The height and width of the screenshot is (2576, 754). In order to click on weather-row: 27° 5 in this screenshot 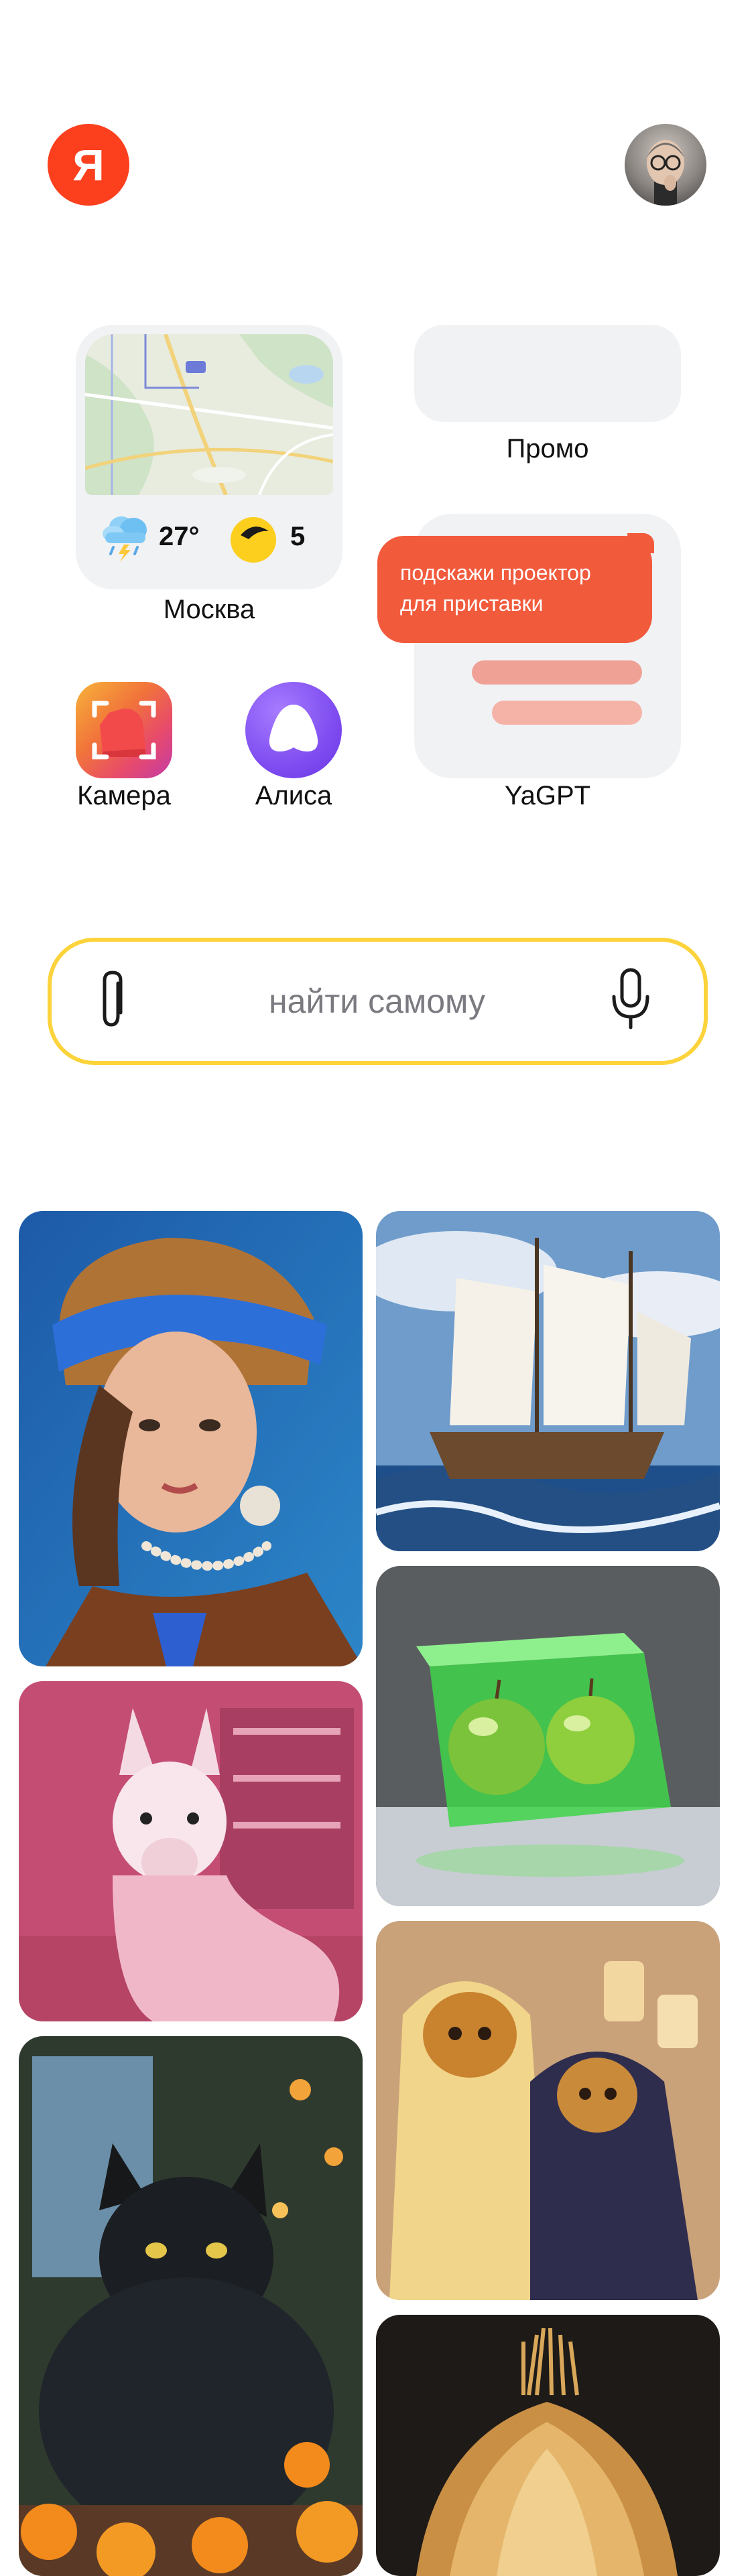, I will do `click(209, 539)`.